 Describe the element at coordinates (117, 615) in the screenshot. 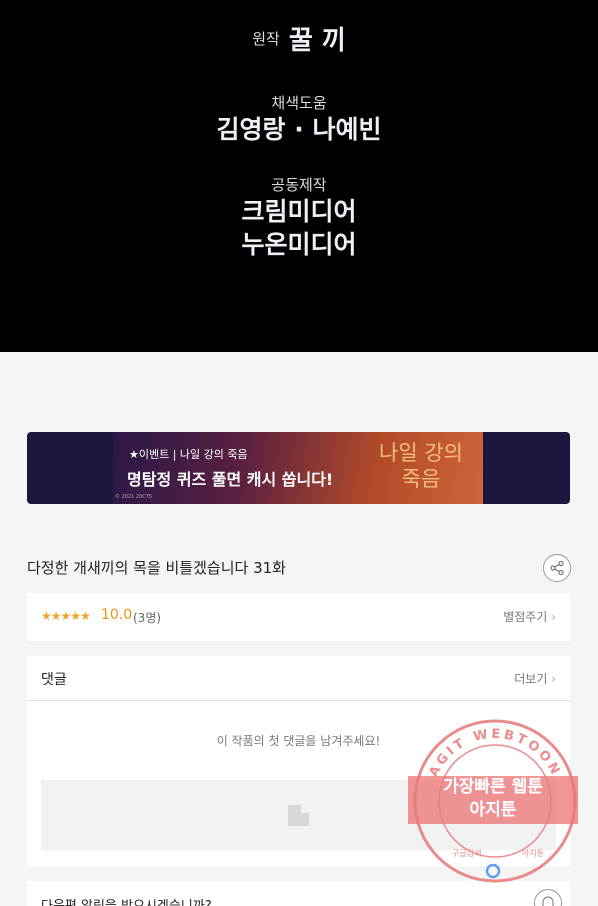

I see `rating-score: 10.0` at that location.